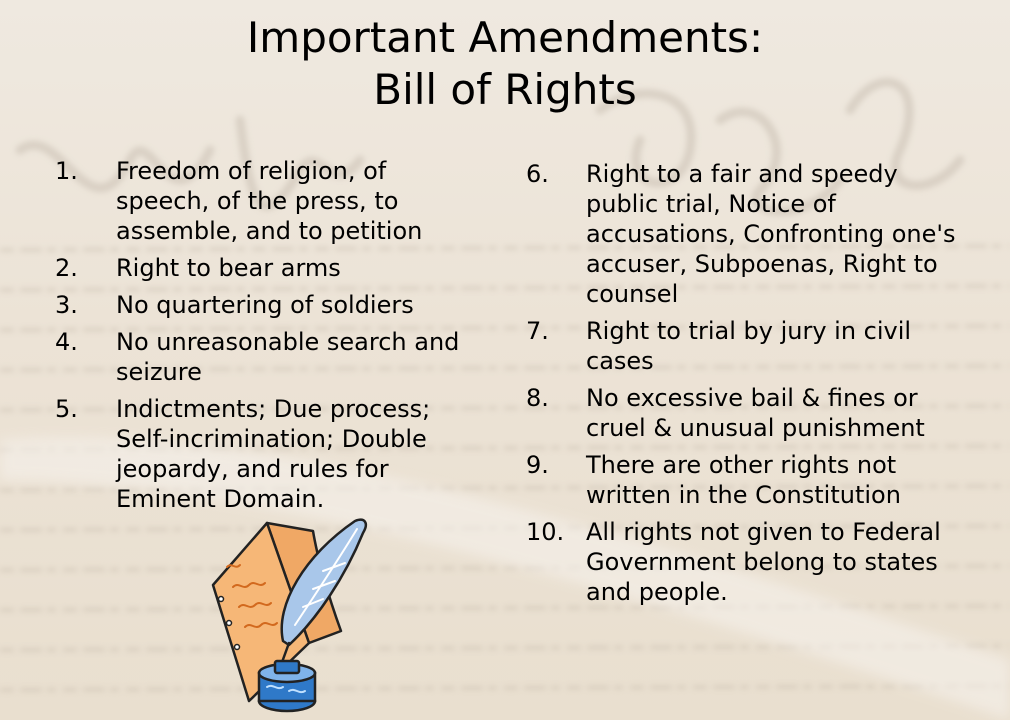  I want to click on list-item-text: Right to trial by jury in civil cases, so click(749, 346).